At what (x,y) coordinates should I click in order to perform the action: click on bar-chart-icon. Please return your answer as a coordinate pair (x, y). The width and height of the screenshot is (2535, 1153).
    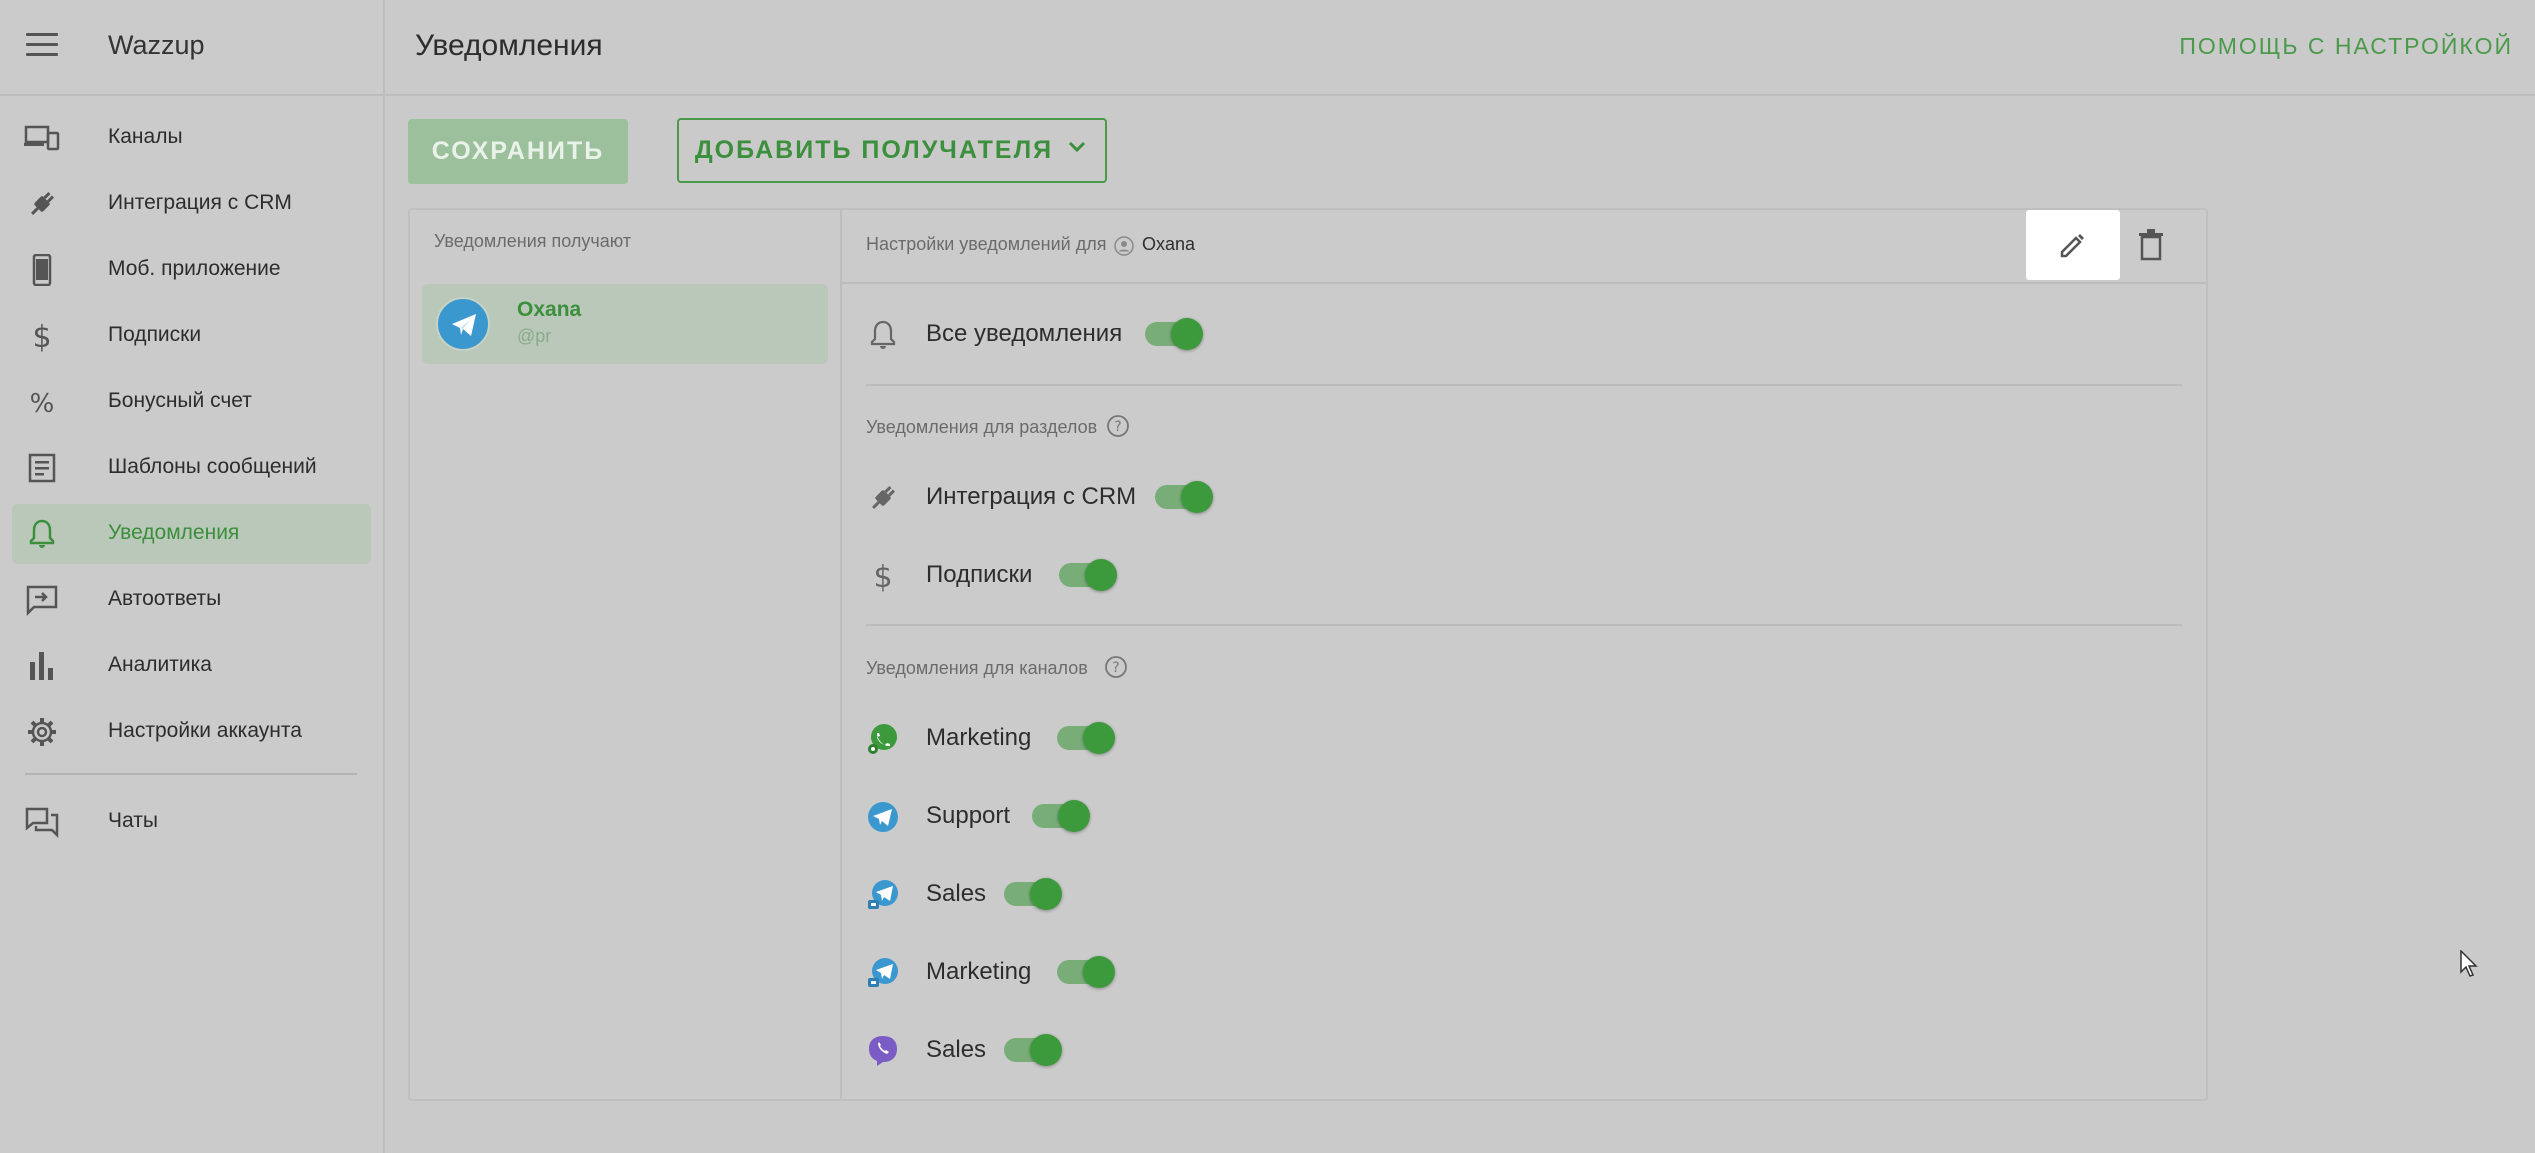
    Looking at the image, I should click on (42, 666).